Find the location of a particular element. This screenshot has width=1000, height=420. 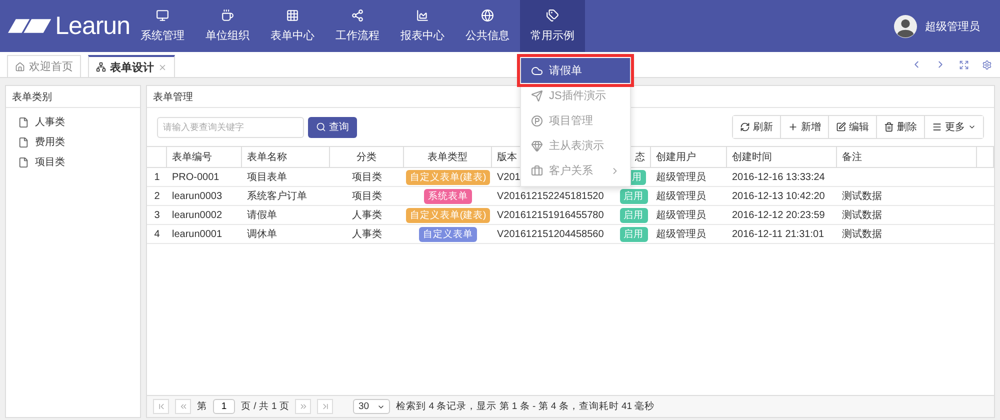

column-header: 表单名称 is located at coordinates (286, 157).